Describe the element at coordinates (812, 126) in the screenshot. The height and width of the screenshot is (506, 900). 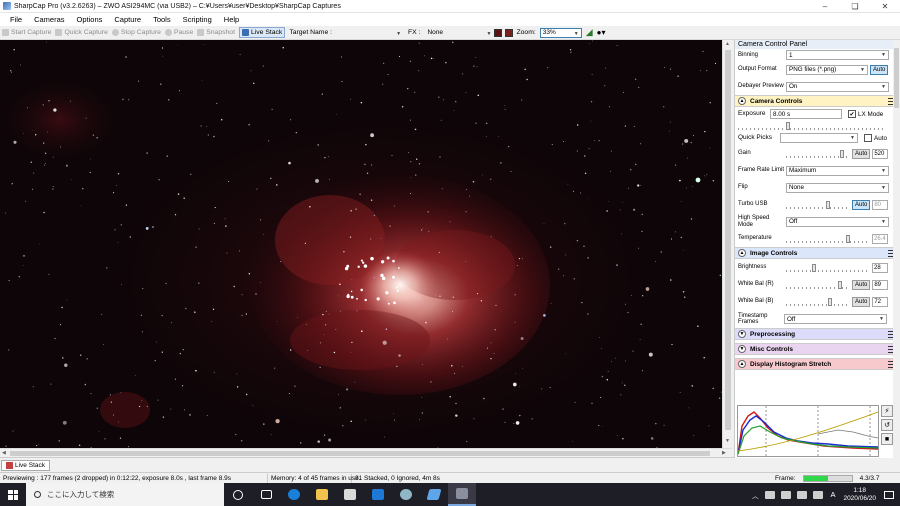
I see `exposure-slider` at that location.